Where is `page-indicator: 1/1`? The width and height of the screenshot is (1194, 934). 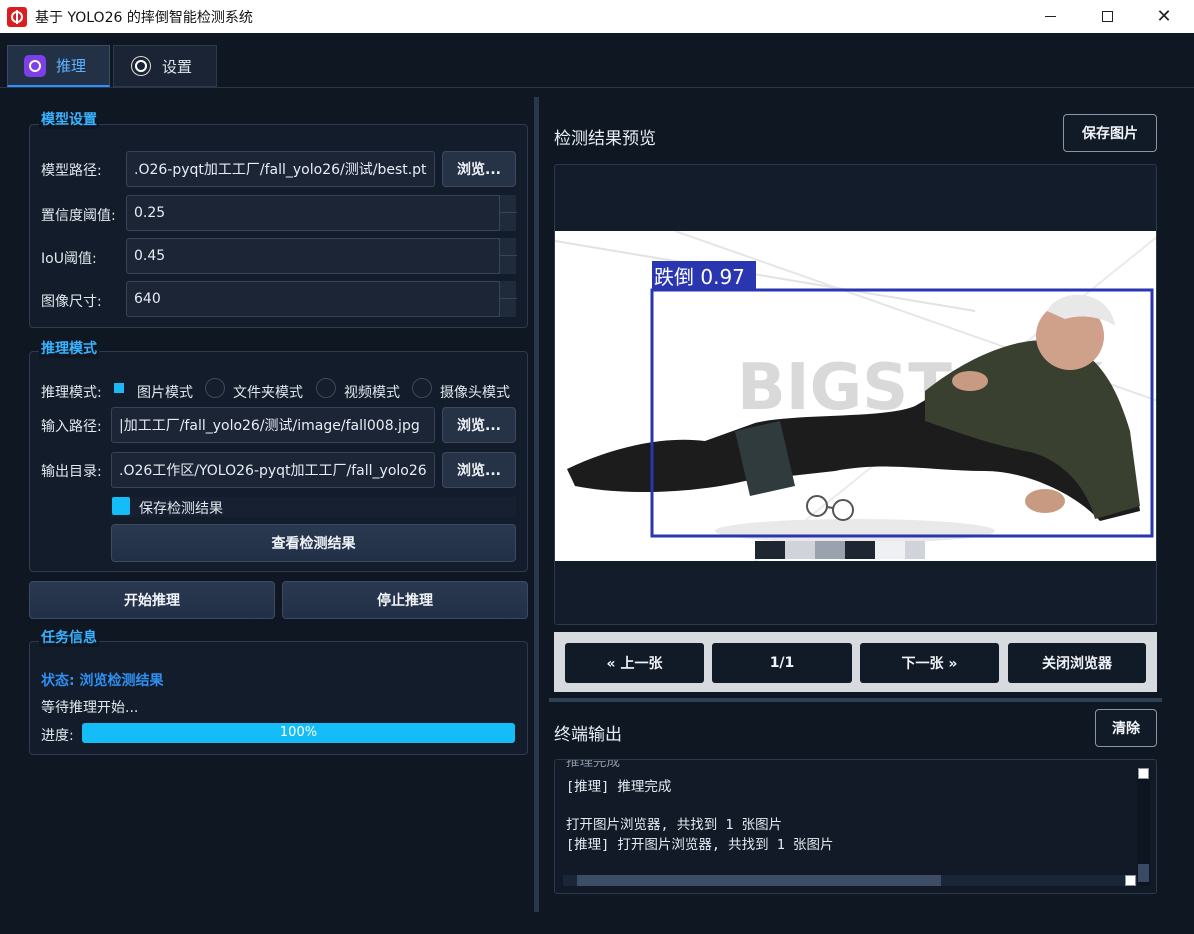
page-indicator: 1/1 is located at coordinates (782, 663).